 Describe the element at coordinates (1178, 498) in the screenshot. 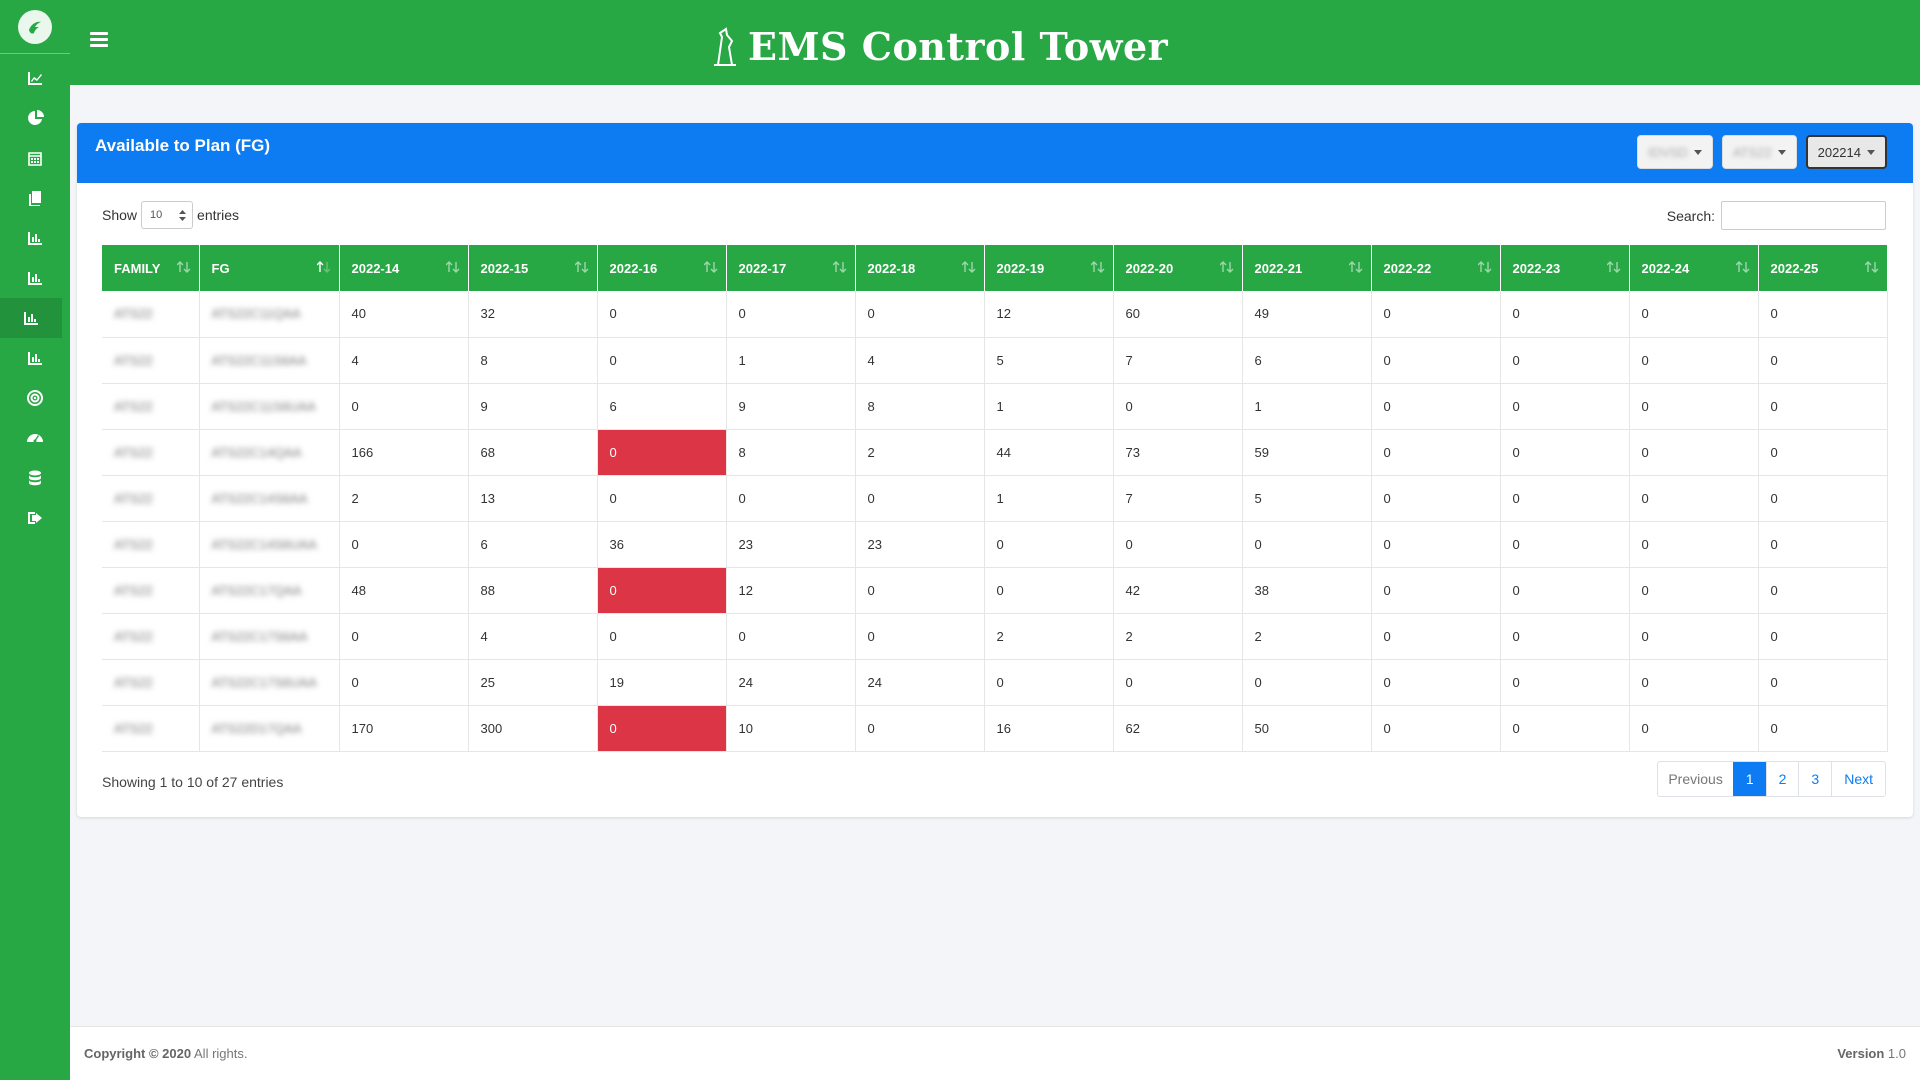

I see `week-value-cell: 7` at that location.